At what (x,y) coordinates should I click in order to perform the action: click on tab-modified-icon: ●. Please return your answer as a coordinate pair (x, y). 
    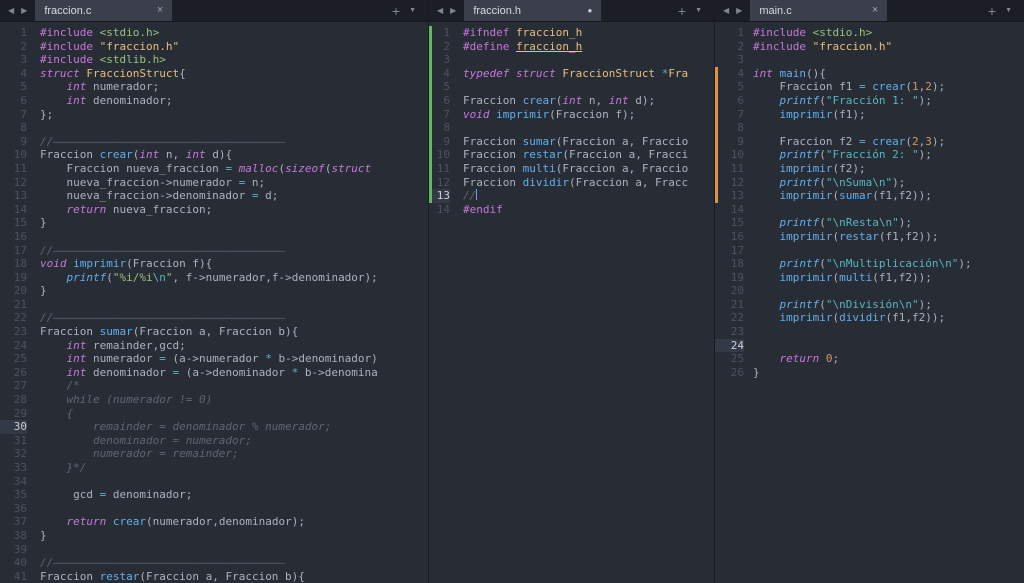
    Looking at the image, I should click on (589, 10).